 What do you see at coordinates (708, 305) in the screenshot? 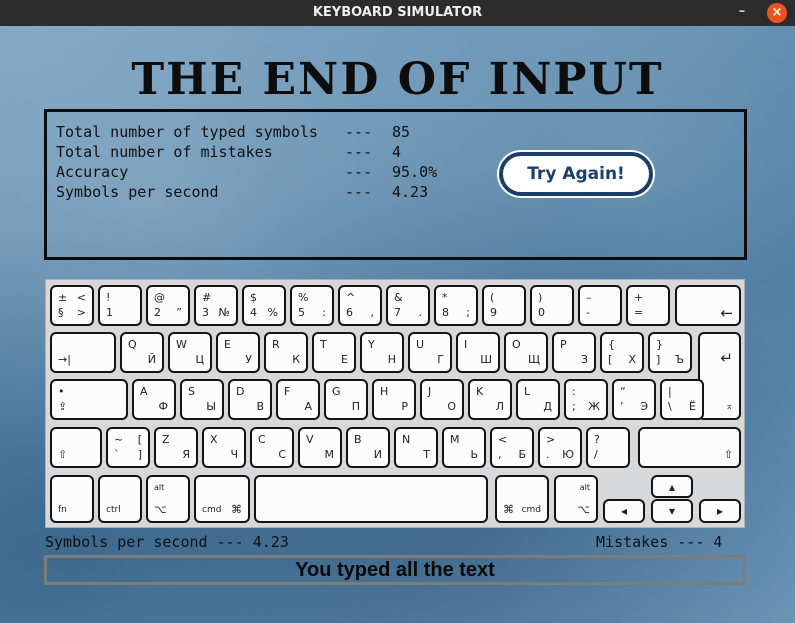
I see `key-backspace: ←` at bounding box center [708, 305].